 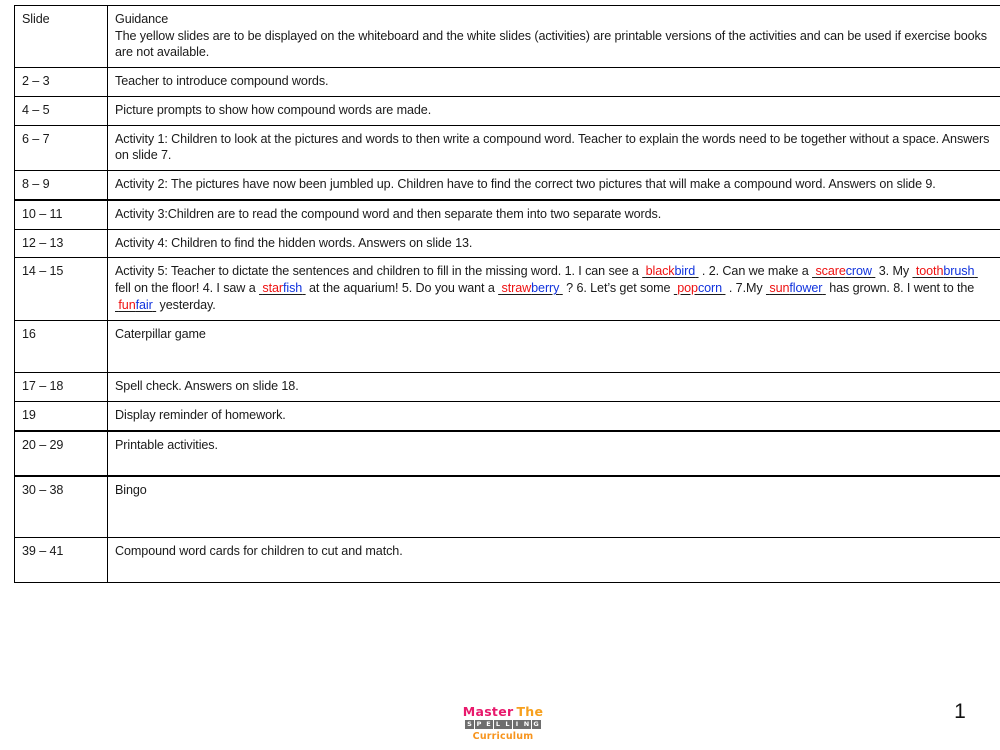 What do you see at coordinates (488, 725) in the screenshot?
I see `logo-tile-letter: E` at bounding box center [488, 725].